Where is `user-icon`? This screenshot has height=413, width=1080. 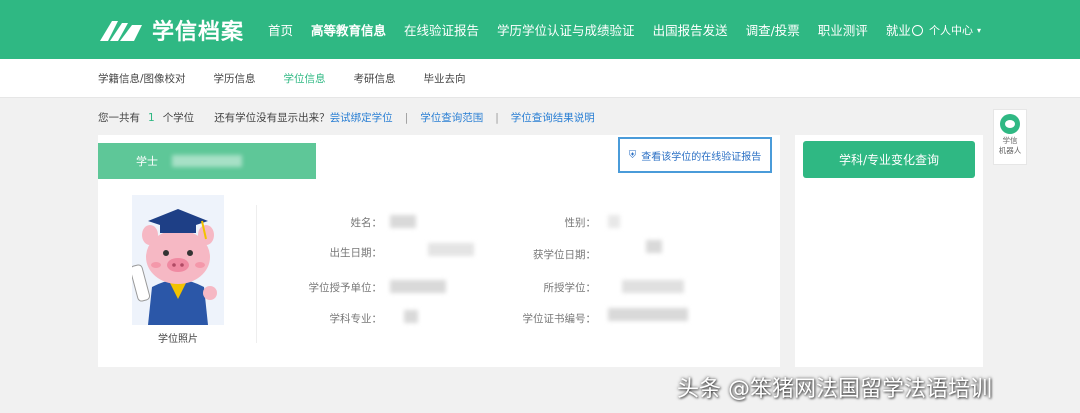 user-icon is located at coordinates (917, 30).